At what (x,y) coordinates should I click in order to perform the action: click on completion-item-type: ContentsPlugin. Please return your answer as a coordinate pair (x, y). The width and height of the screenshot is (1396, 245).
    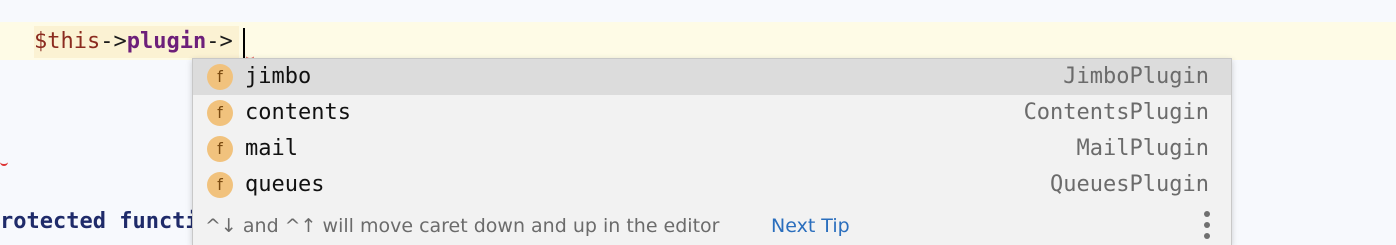
    Looking at the image, I should click on (1116, 112).